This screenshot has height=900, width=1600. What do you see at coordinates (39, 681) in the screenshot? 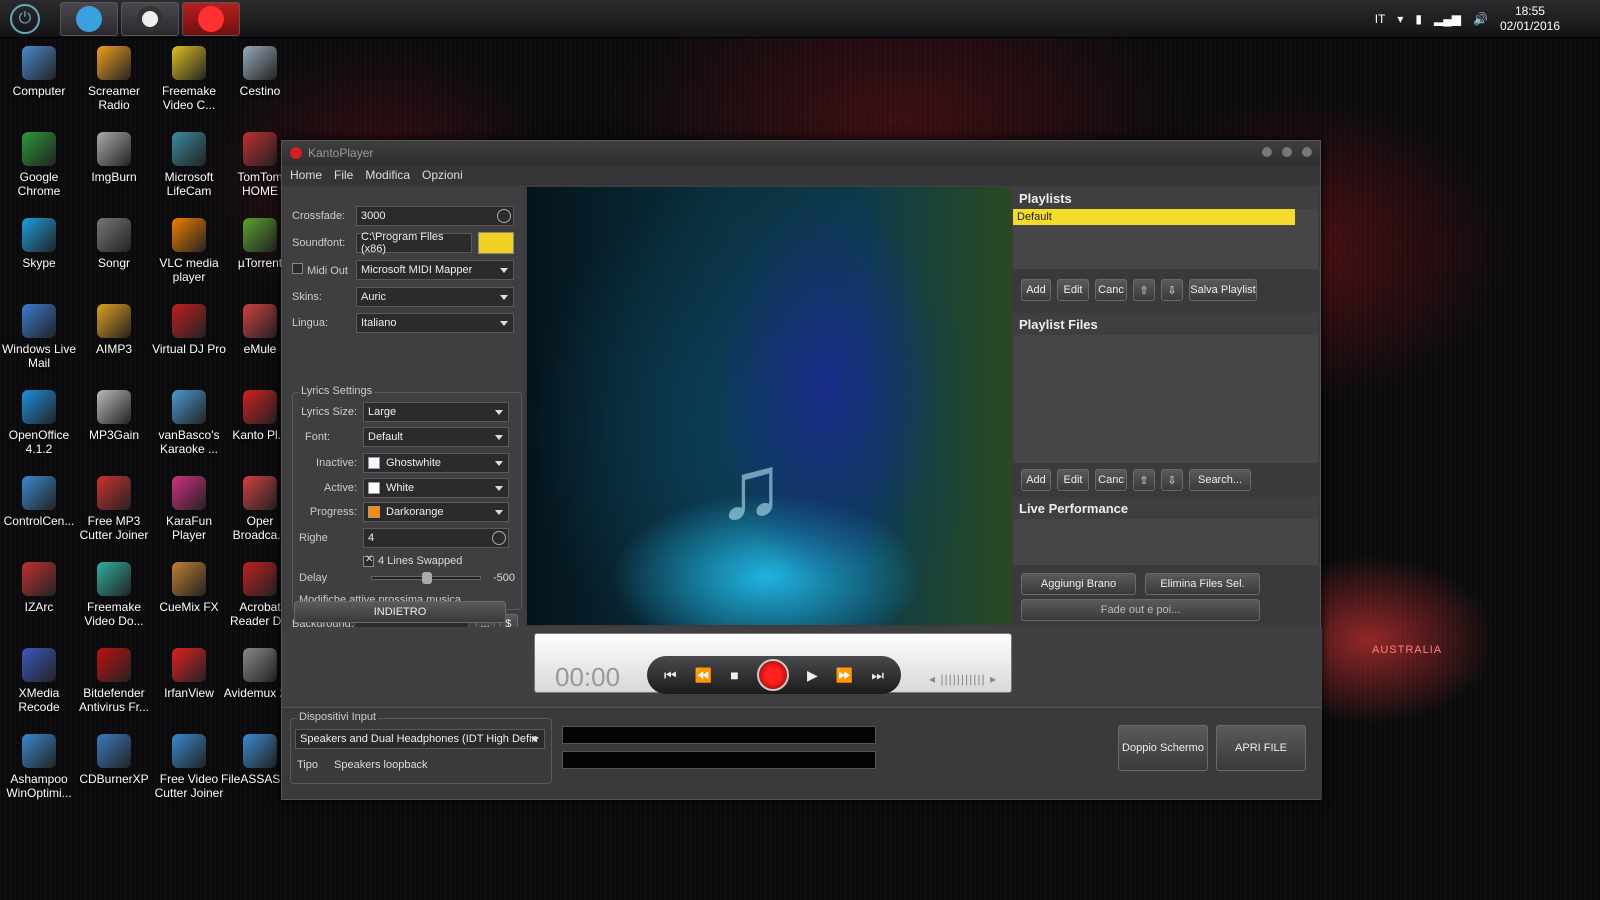
I see `desktop-icon: XMedia Recode` at bounding box center [39, 681].